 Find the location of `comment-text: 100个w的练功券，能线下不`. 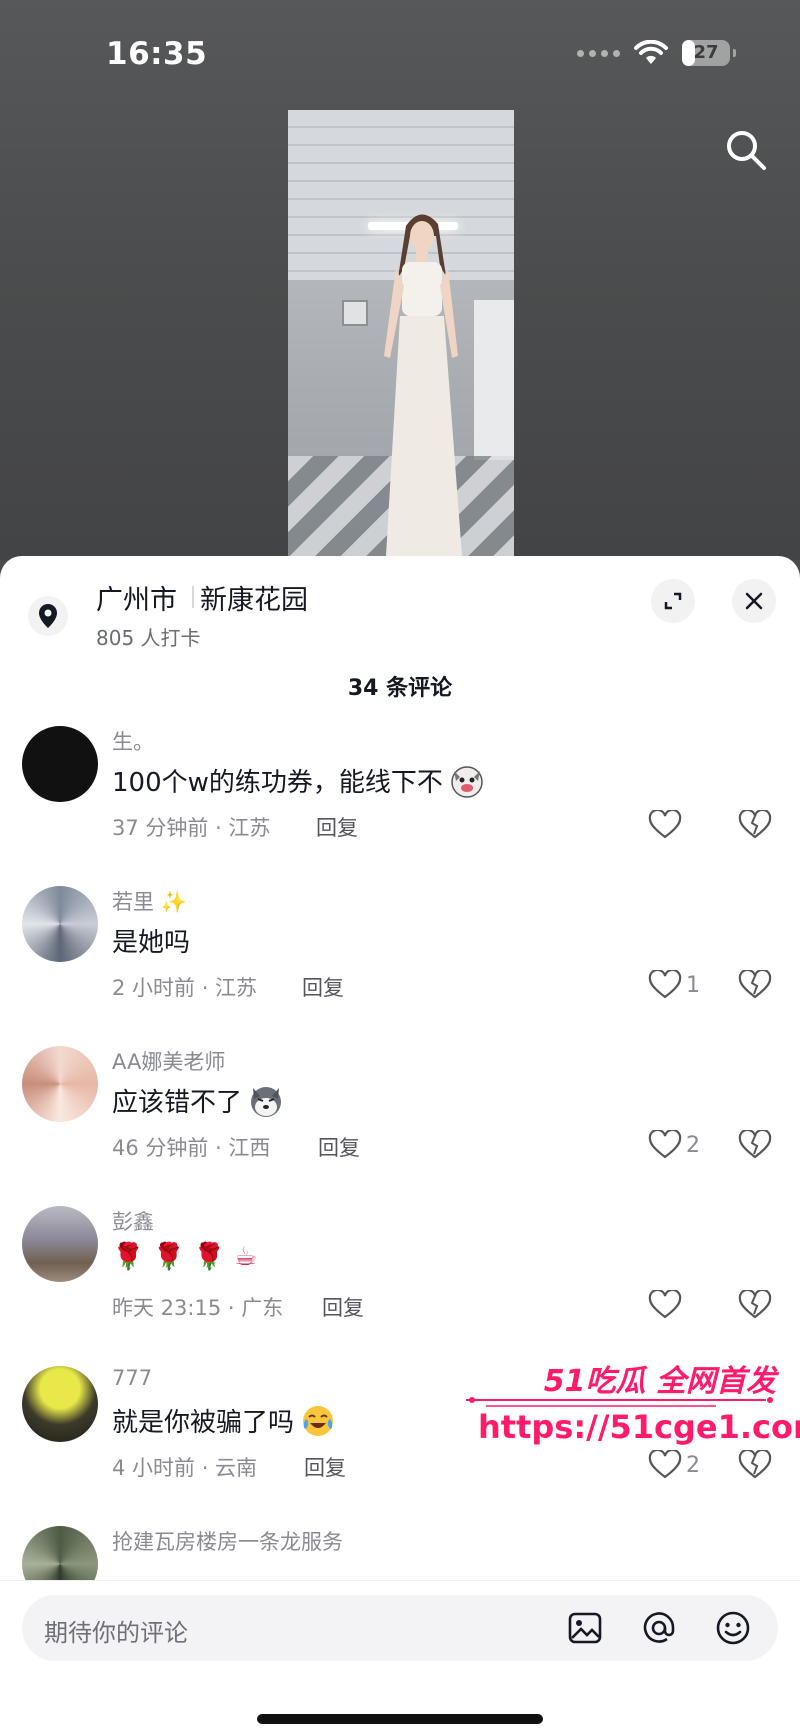

comment-text: 100个w的练功券，能线下不 is located at coordinates (298, 780).